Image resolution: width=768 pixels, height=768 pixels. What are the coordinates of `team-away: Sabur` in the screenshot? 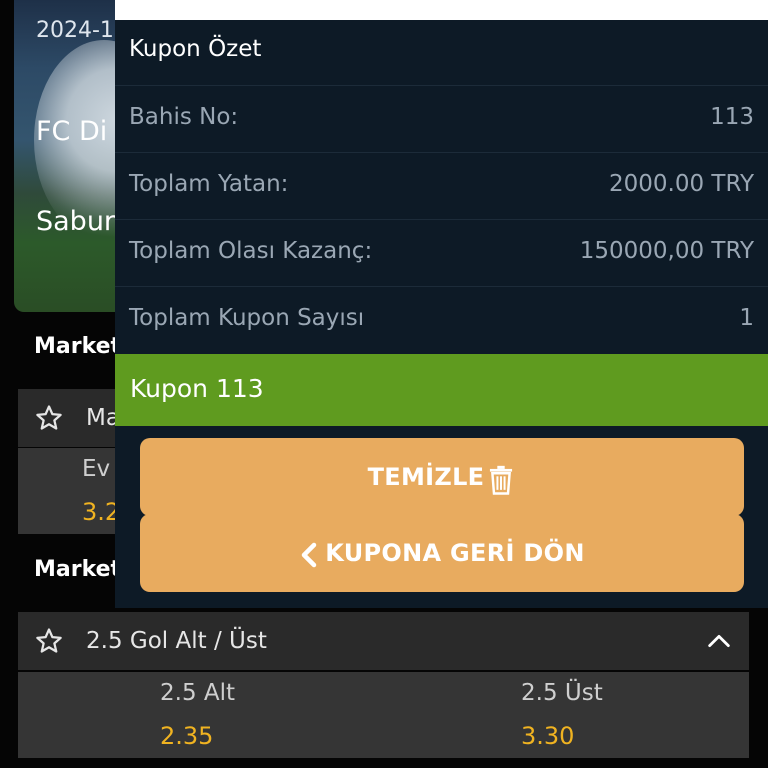 It's located at (76, 221).